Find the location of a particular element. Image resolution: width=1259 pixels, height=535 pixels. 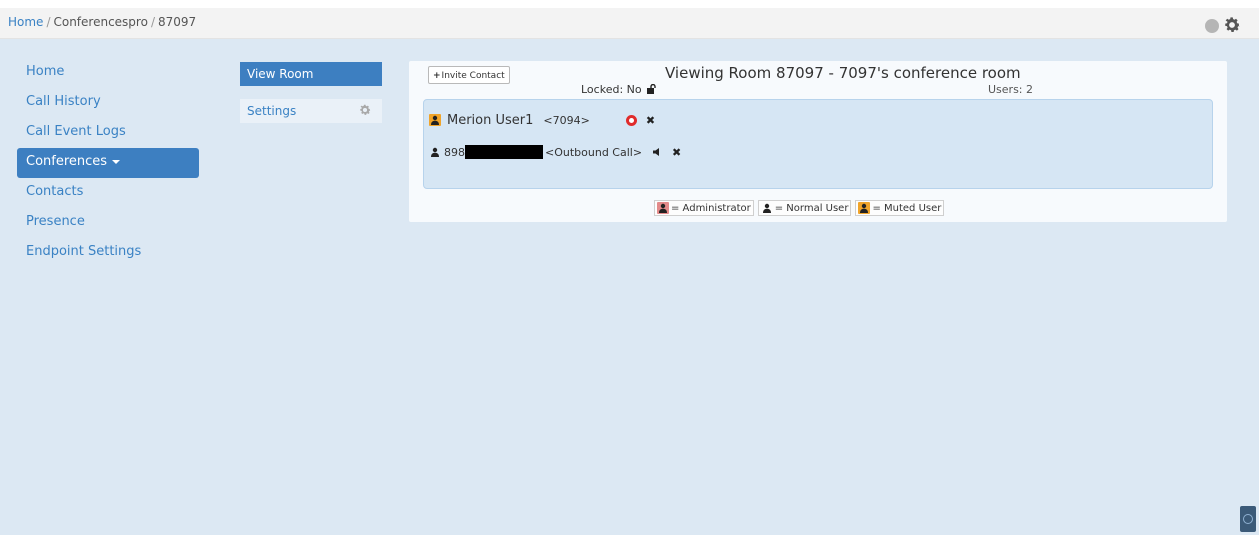

sidebar-item-call-event-logs: Call Event Logs is located at coordinates (108, 133).